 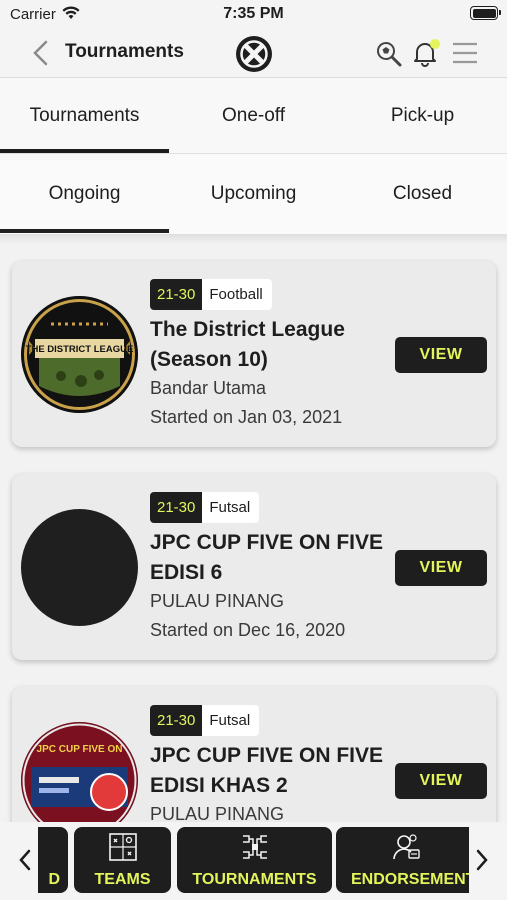 What do you see at coordinates (389, 54) in the screenshot?
I see `search-ball-icon` at bounding box center [389, 54].